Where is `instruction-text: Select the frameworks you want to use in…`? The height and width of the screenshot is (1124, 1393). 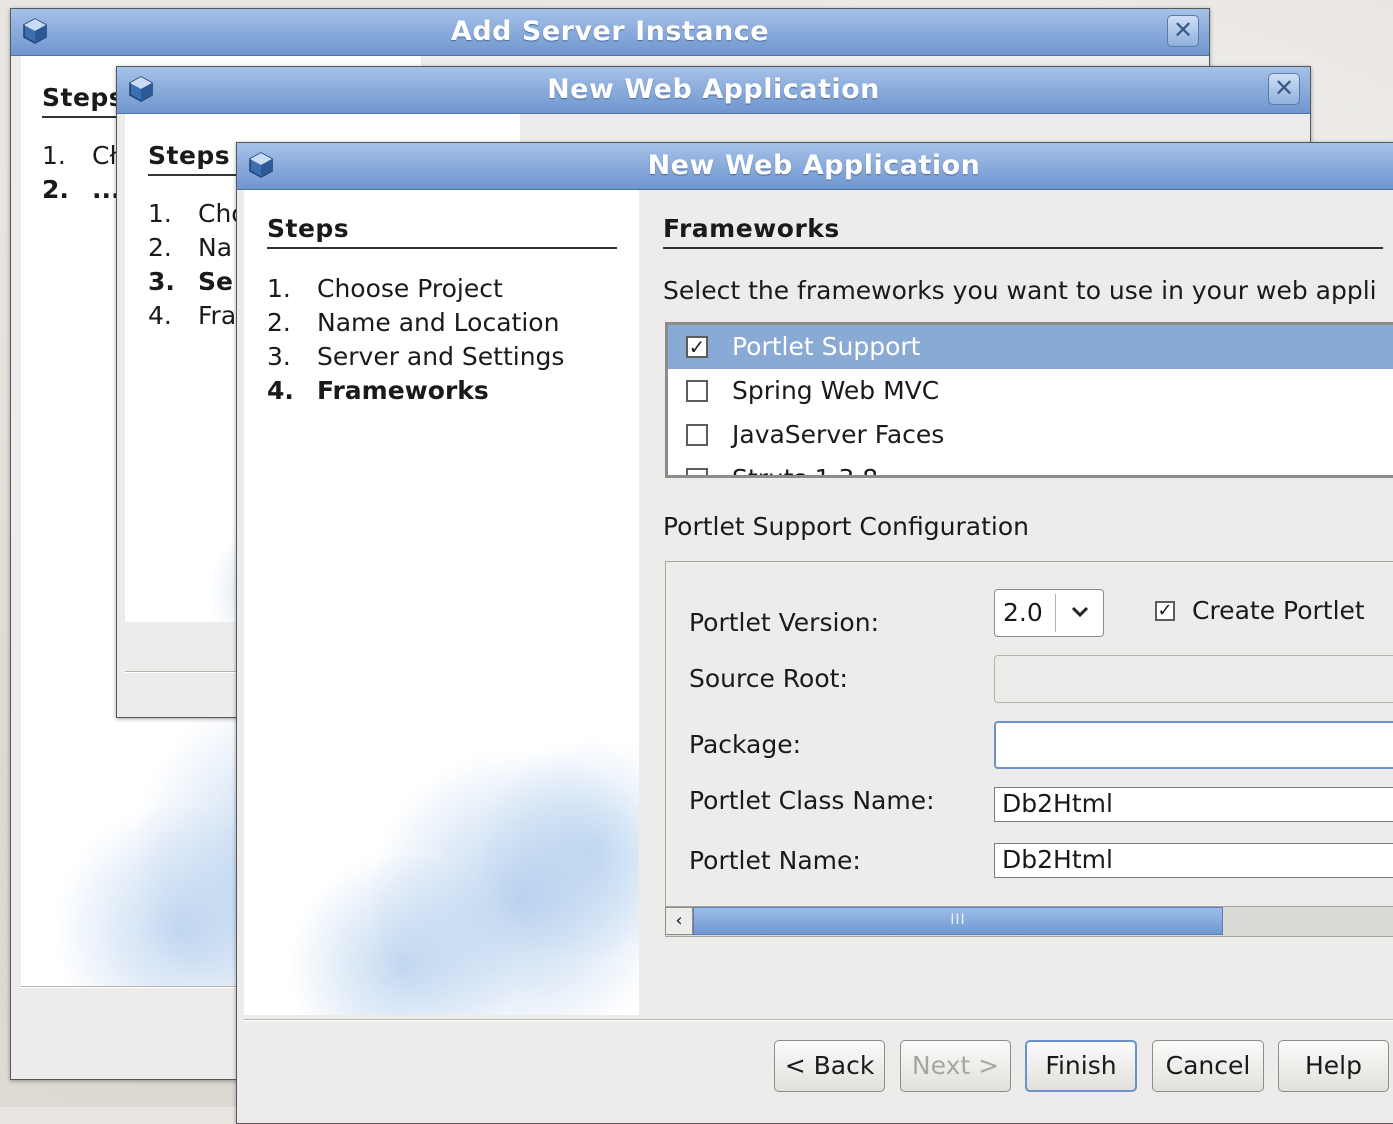
instruction-text: Select the frameworks you want to use in… is located at coordinates (1020, 290).